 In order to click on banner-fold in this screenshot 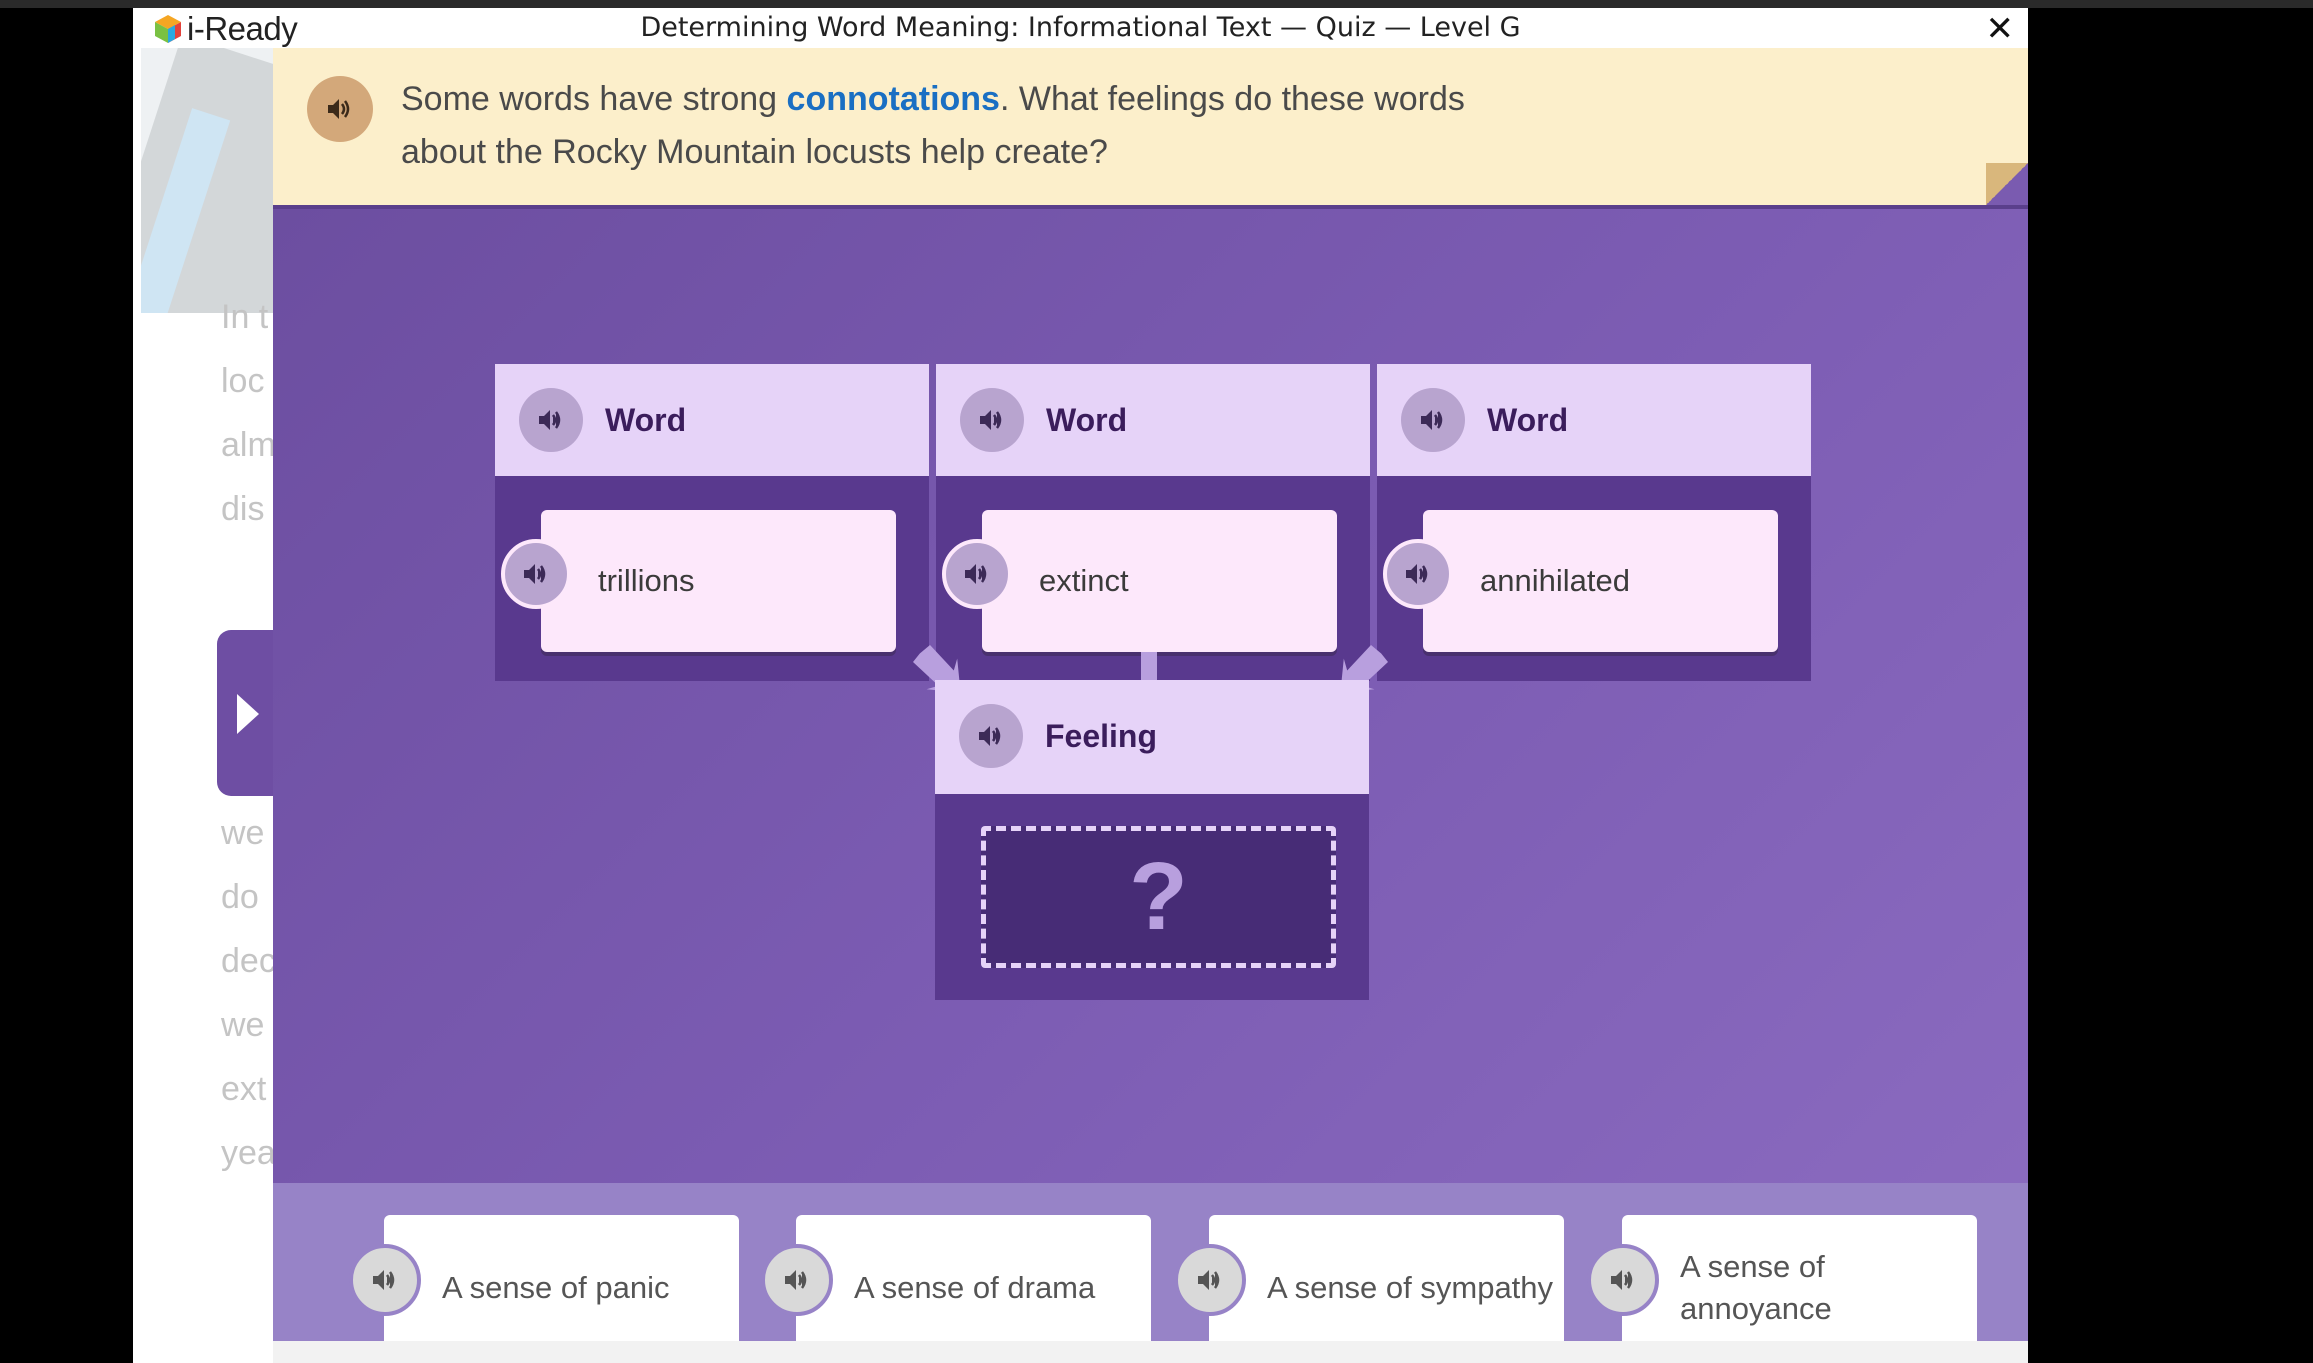, I will do `click(2007, 184)`.